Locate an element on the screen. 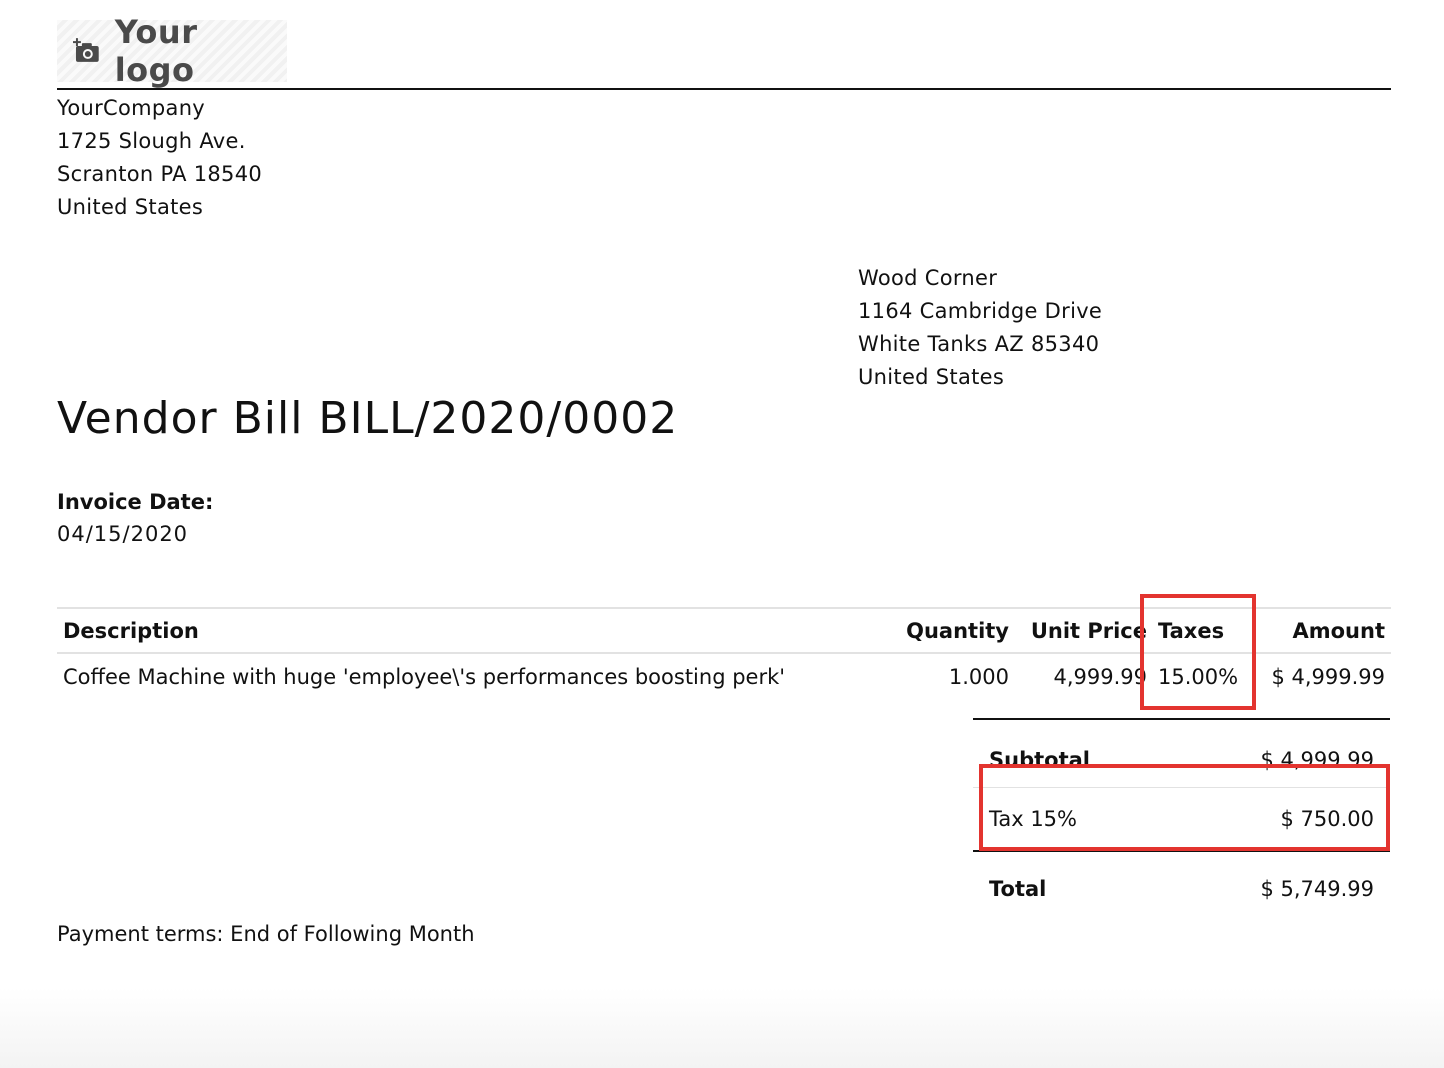 The image size is (1444, 1068). header-divider is located at coordinates (724, 89).